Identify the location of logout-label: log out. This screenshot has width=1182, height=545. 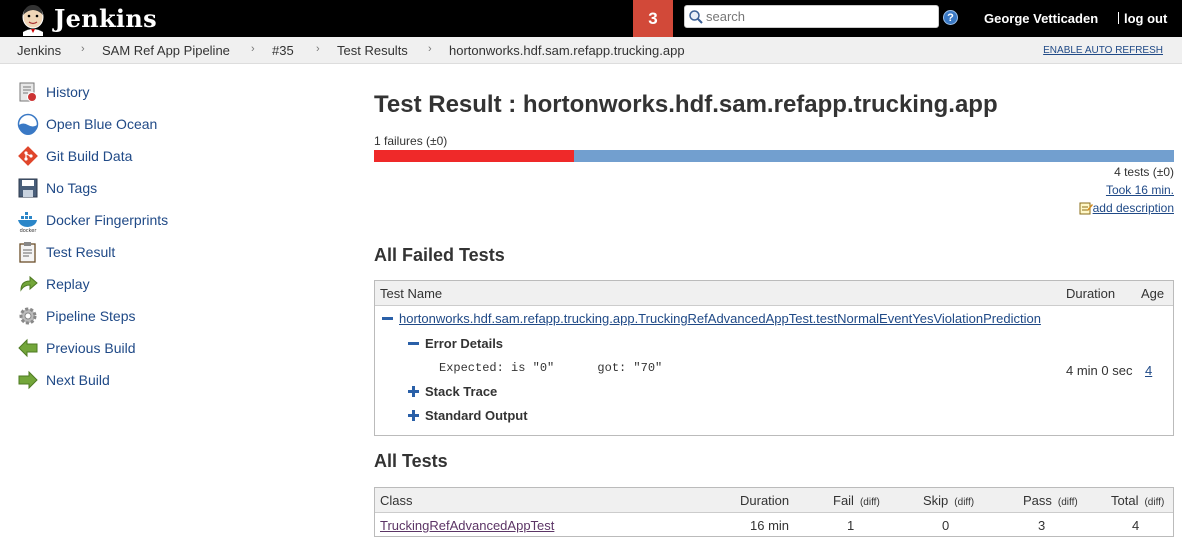
(1146, 18).